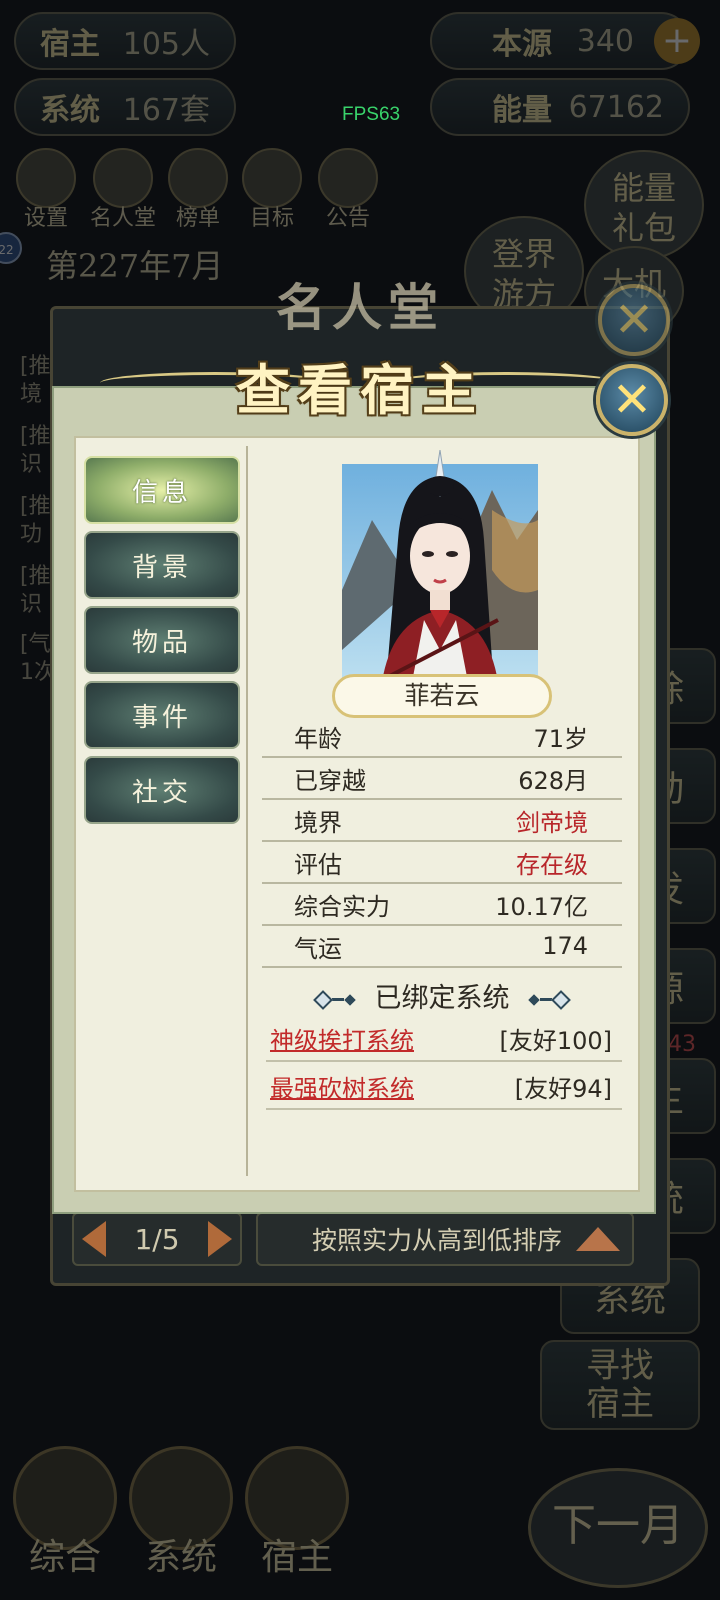 The width and height of the screenshot is (720, 1600). I want to click on hall-of-fame-icon: 名人堂, so click(123, 190).